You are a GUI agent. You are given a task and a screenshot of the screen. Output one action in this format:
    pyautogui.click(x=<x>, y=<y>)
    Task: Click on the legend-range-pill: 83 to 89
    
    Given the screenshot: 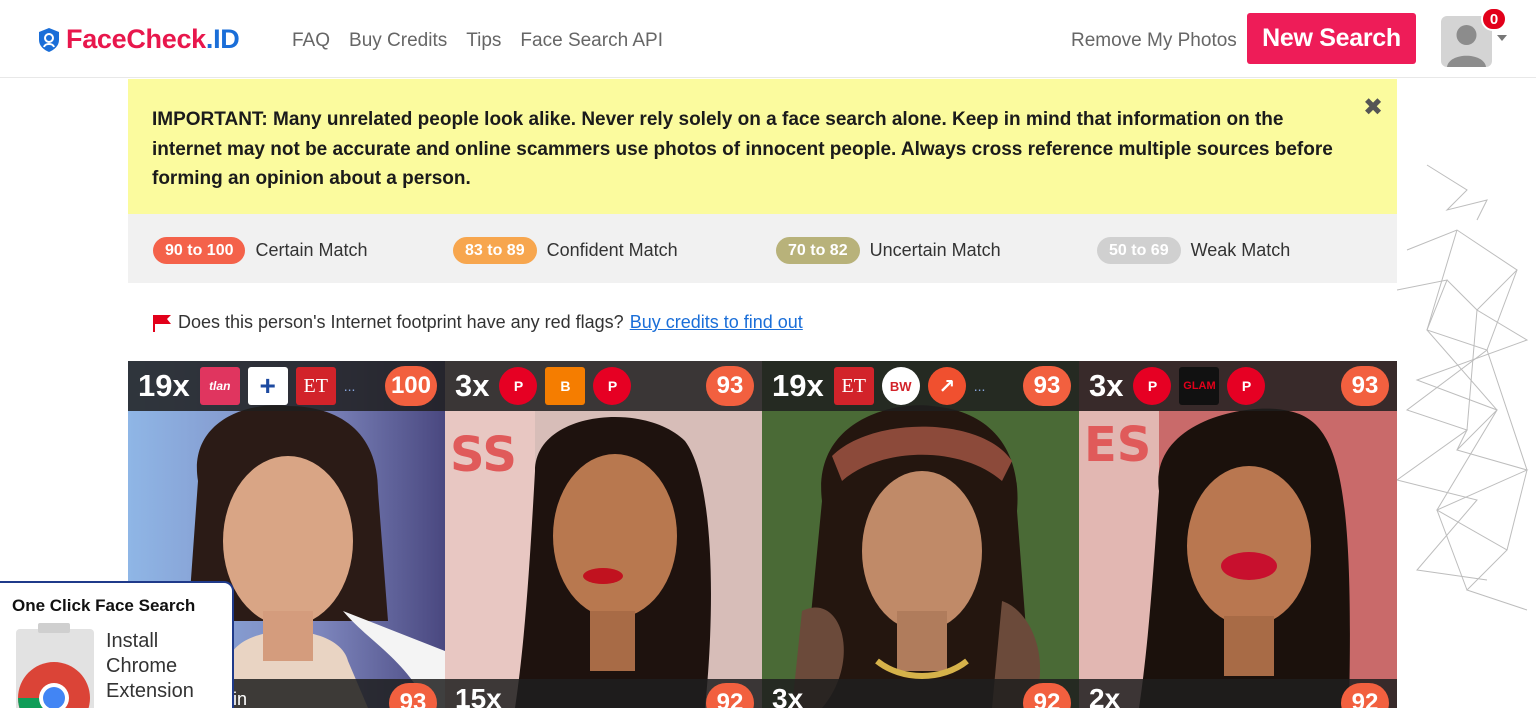 What is the action you would take?
    pyautogui.click(x=495, y=250)
    